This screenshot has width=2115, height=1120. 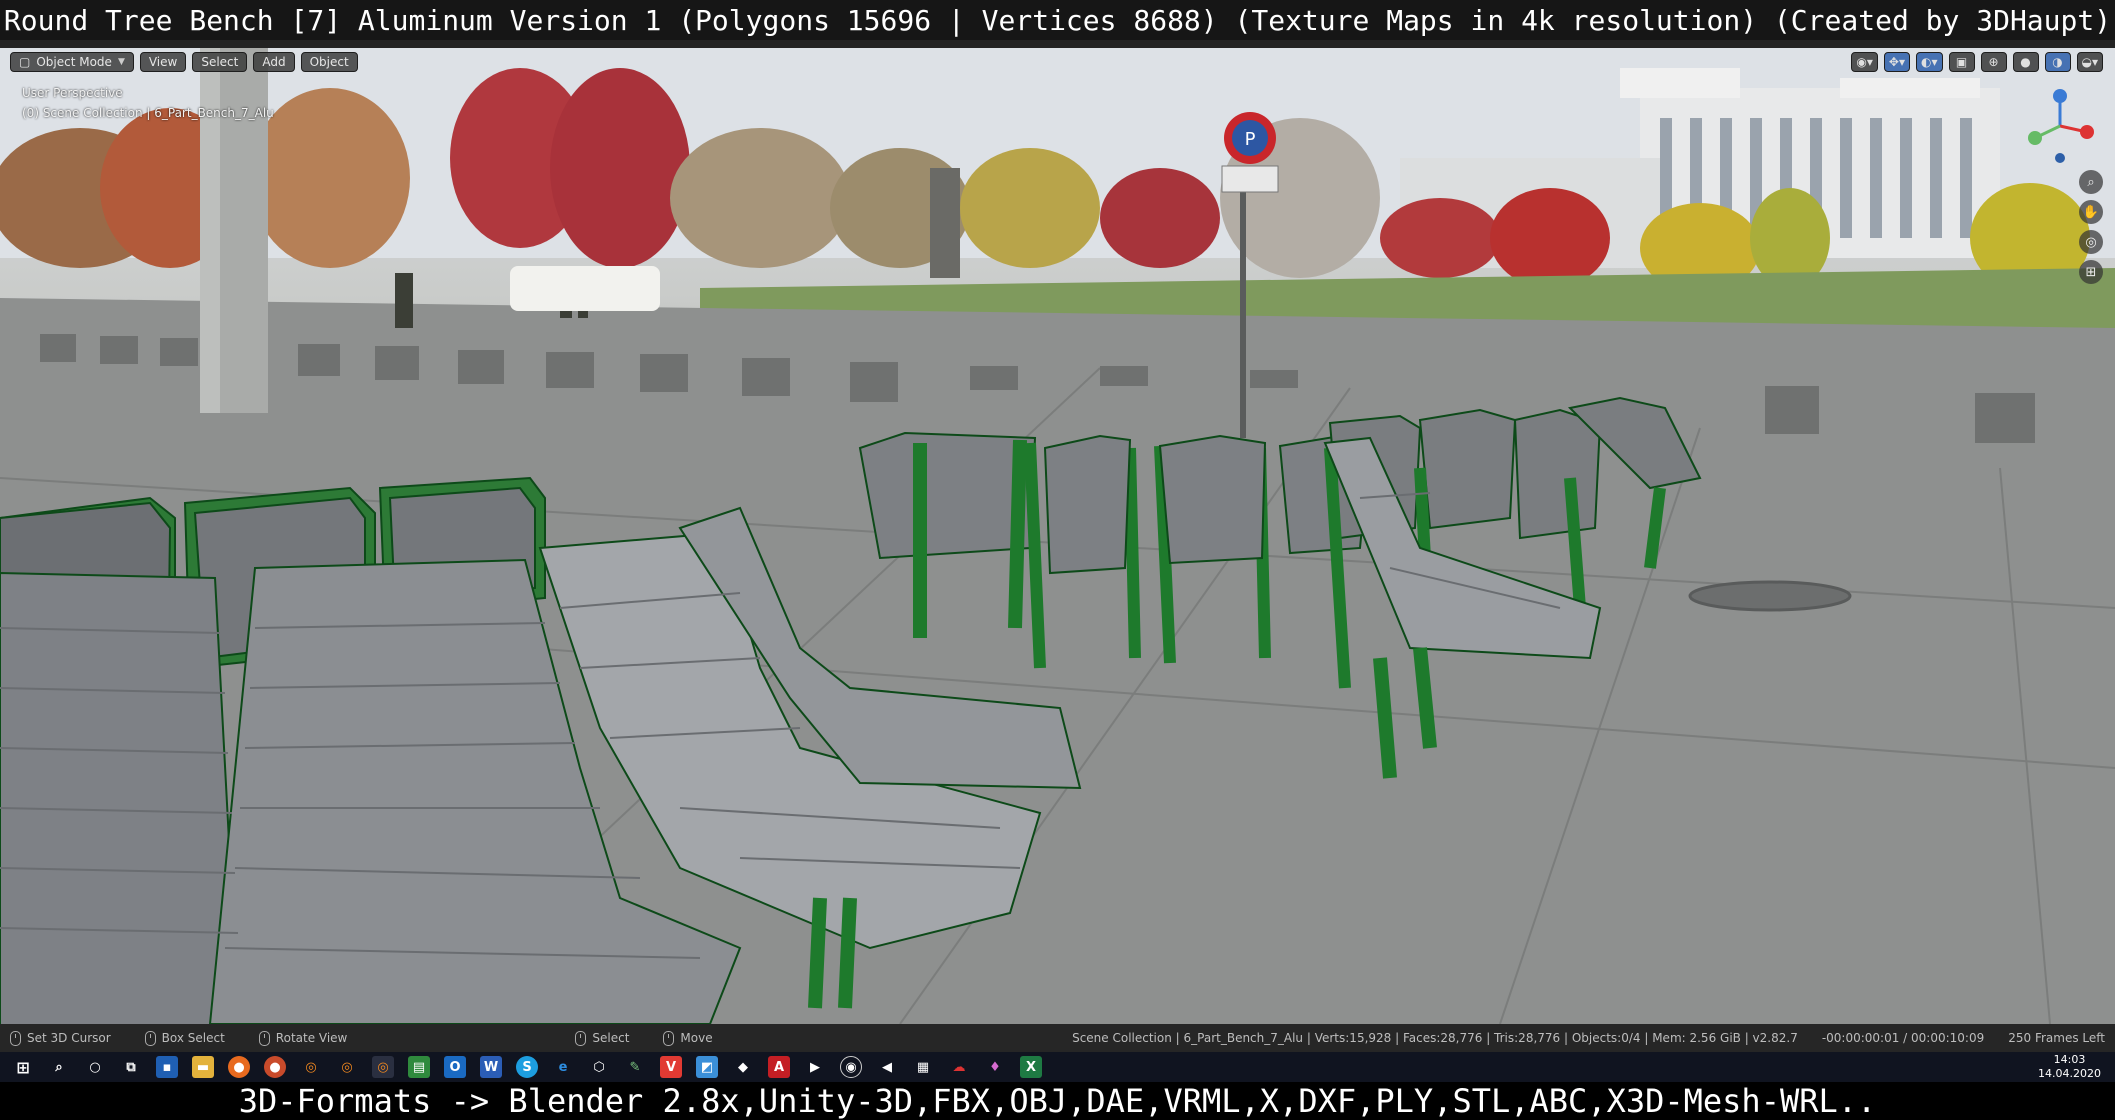 I want to click on edge-icon: e, so click(x=563, y=1067).